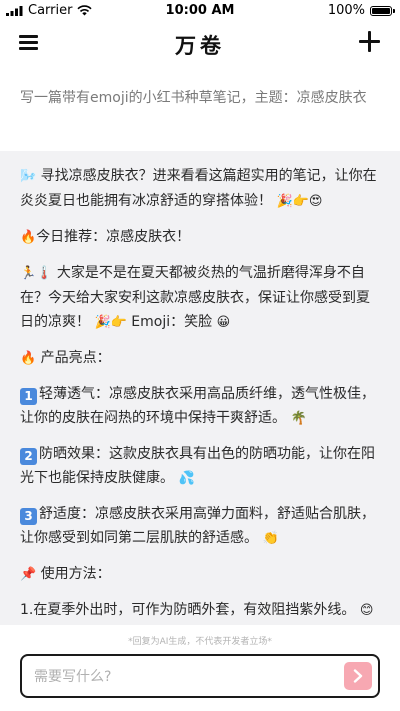 Image resolution: width=400 pixels, height=711 pixels. What do you see at coordinates (28, 396) in the screenshot?
I see `number-badge-1: 1` at bounding box center [28, 396].